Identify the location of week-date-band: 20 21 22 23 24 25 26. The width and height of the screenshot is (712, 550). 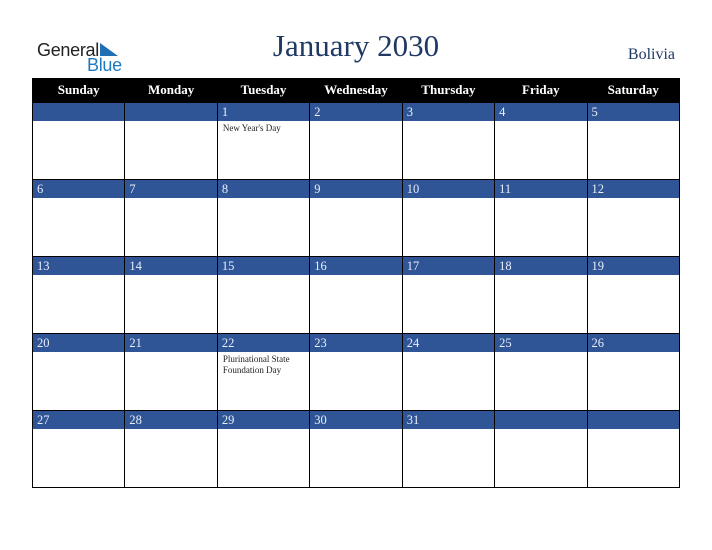
(356, 342).